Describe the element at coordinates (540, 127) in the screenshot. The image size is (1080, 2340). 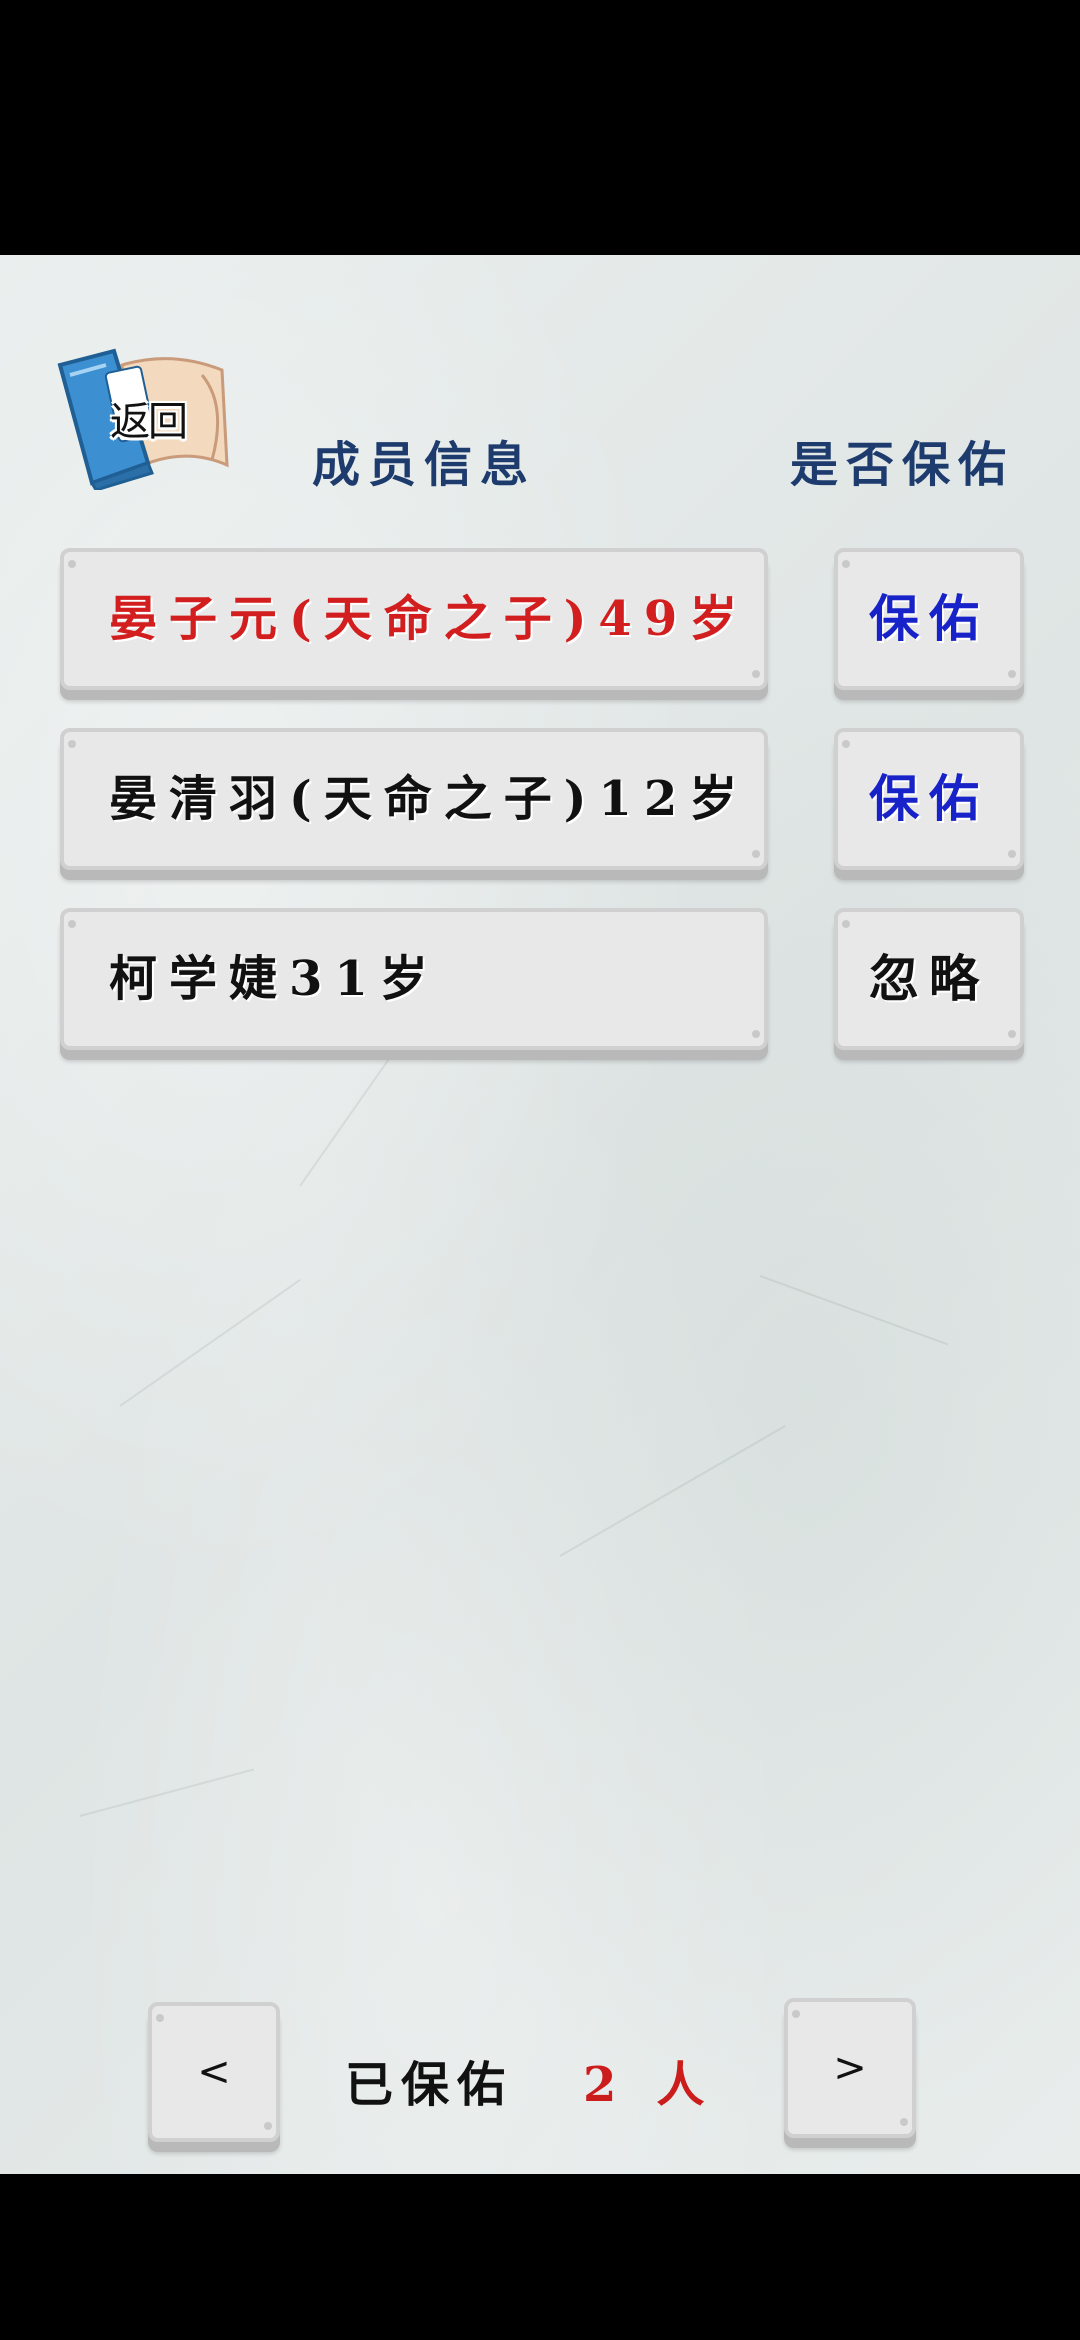
I see `status-bar-area` at that location.